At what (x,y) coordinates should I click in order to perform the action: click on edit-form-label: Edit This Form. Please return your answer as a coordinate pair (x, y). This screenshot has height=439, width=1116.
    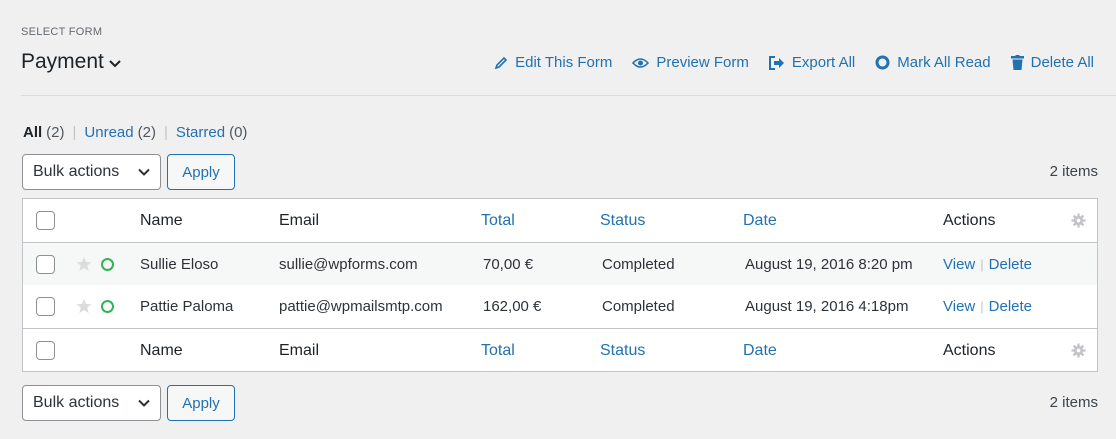
    Looking at the image, I should click on (564, 62).